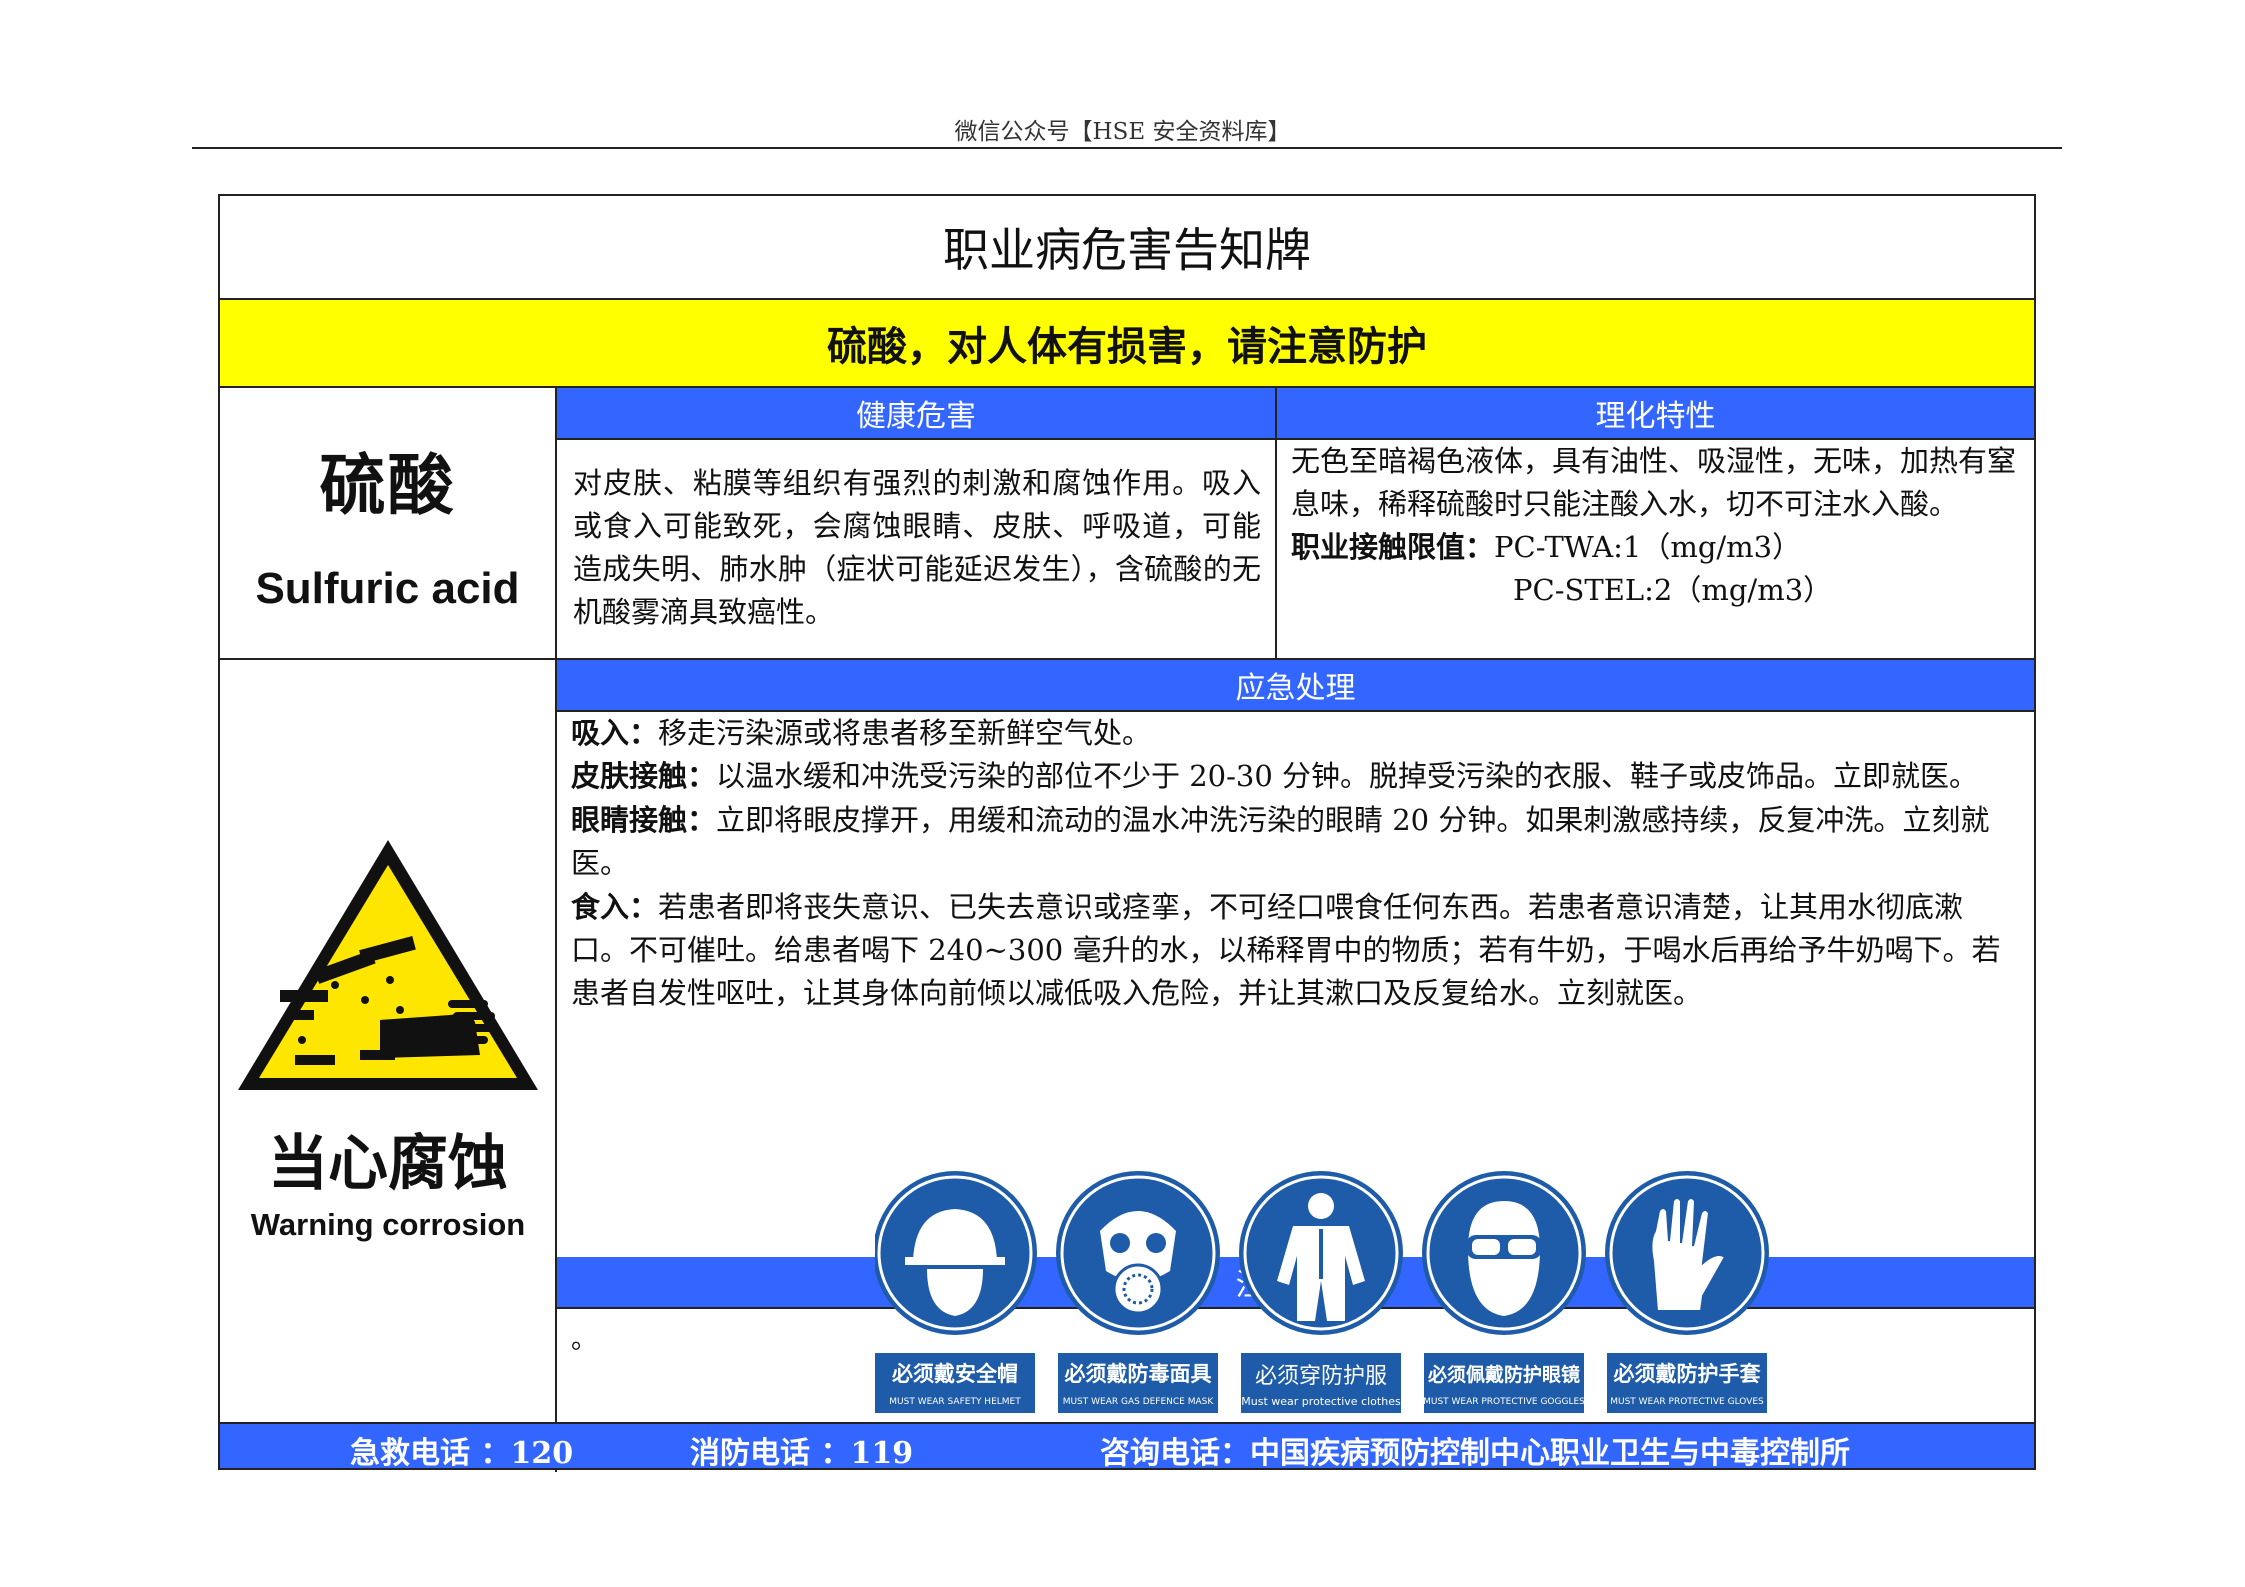 The image size is (2245, 1587). Describe the element at coordinates (955, 1374) in the screenshot. I see `ppe-caption-cn: 必须戴安全帽` at that location.